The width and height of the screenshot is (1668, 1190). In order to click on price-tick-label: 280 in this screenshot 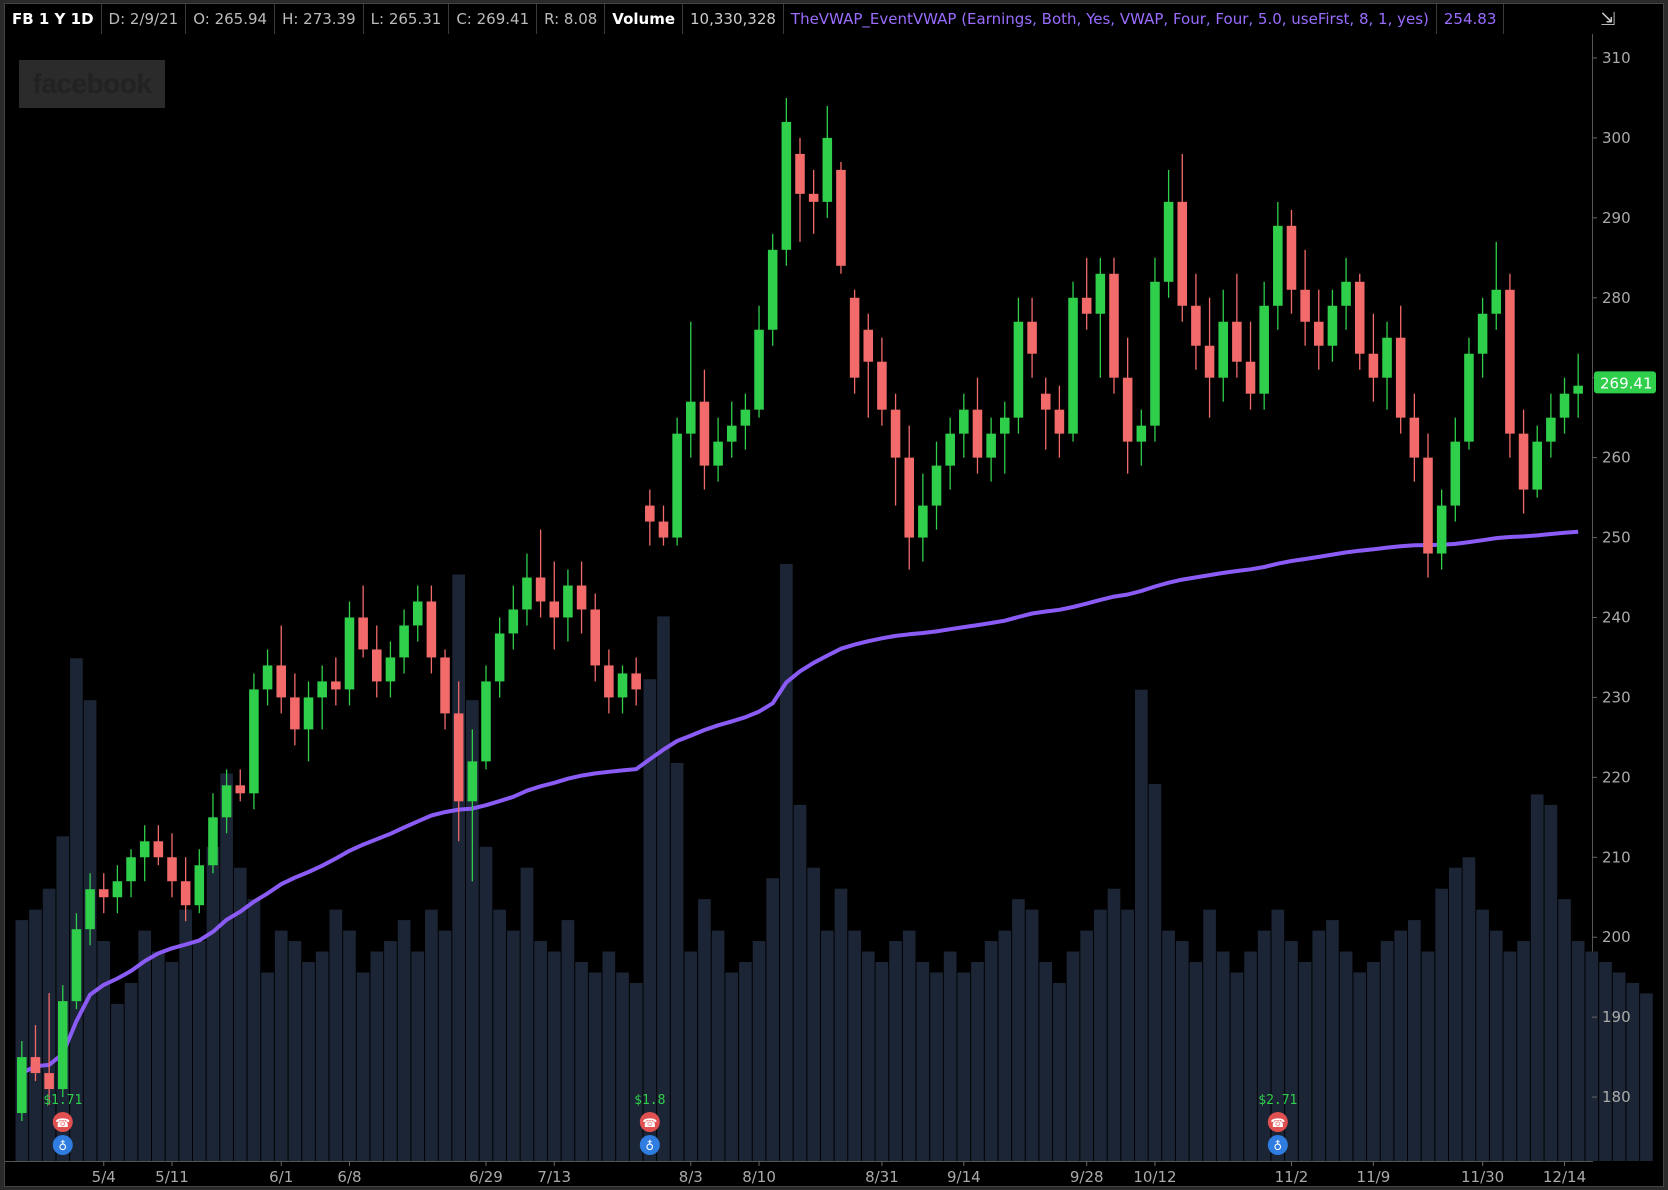, I will do `click(1616, 298)`.